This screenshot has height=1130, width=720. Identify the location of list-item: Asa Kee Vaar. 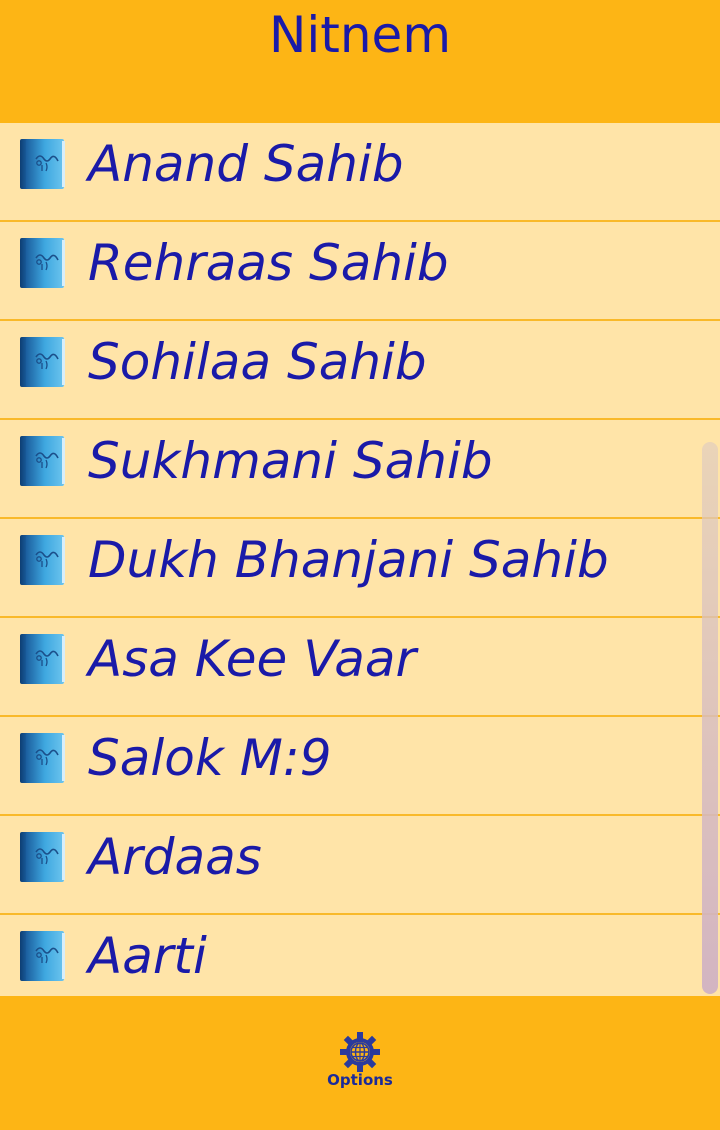
(360, 667).